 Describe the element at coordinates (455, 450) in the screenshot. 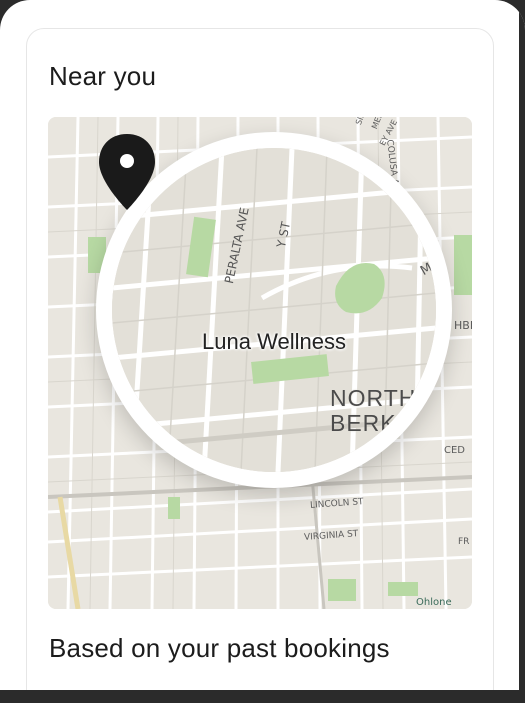

I see `street-label-ced: CED` at that location.